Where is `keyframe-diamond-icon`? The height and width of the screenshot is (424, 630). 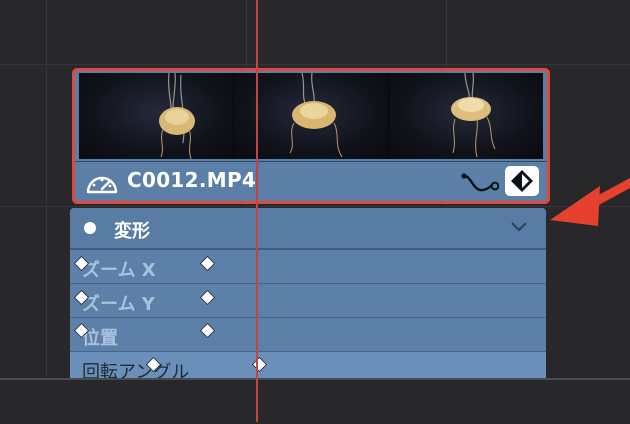
keyframe-diamond-icon is located at coordinates (522, 181).